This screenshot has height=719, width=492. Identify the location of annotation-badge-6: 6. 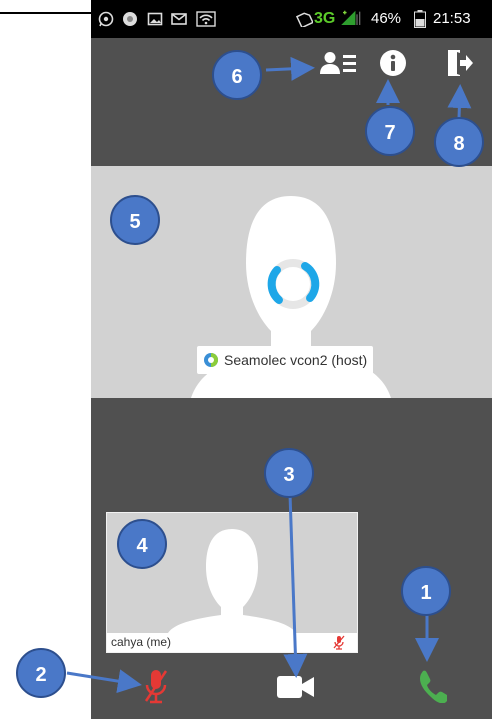
(237, 75).